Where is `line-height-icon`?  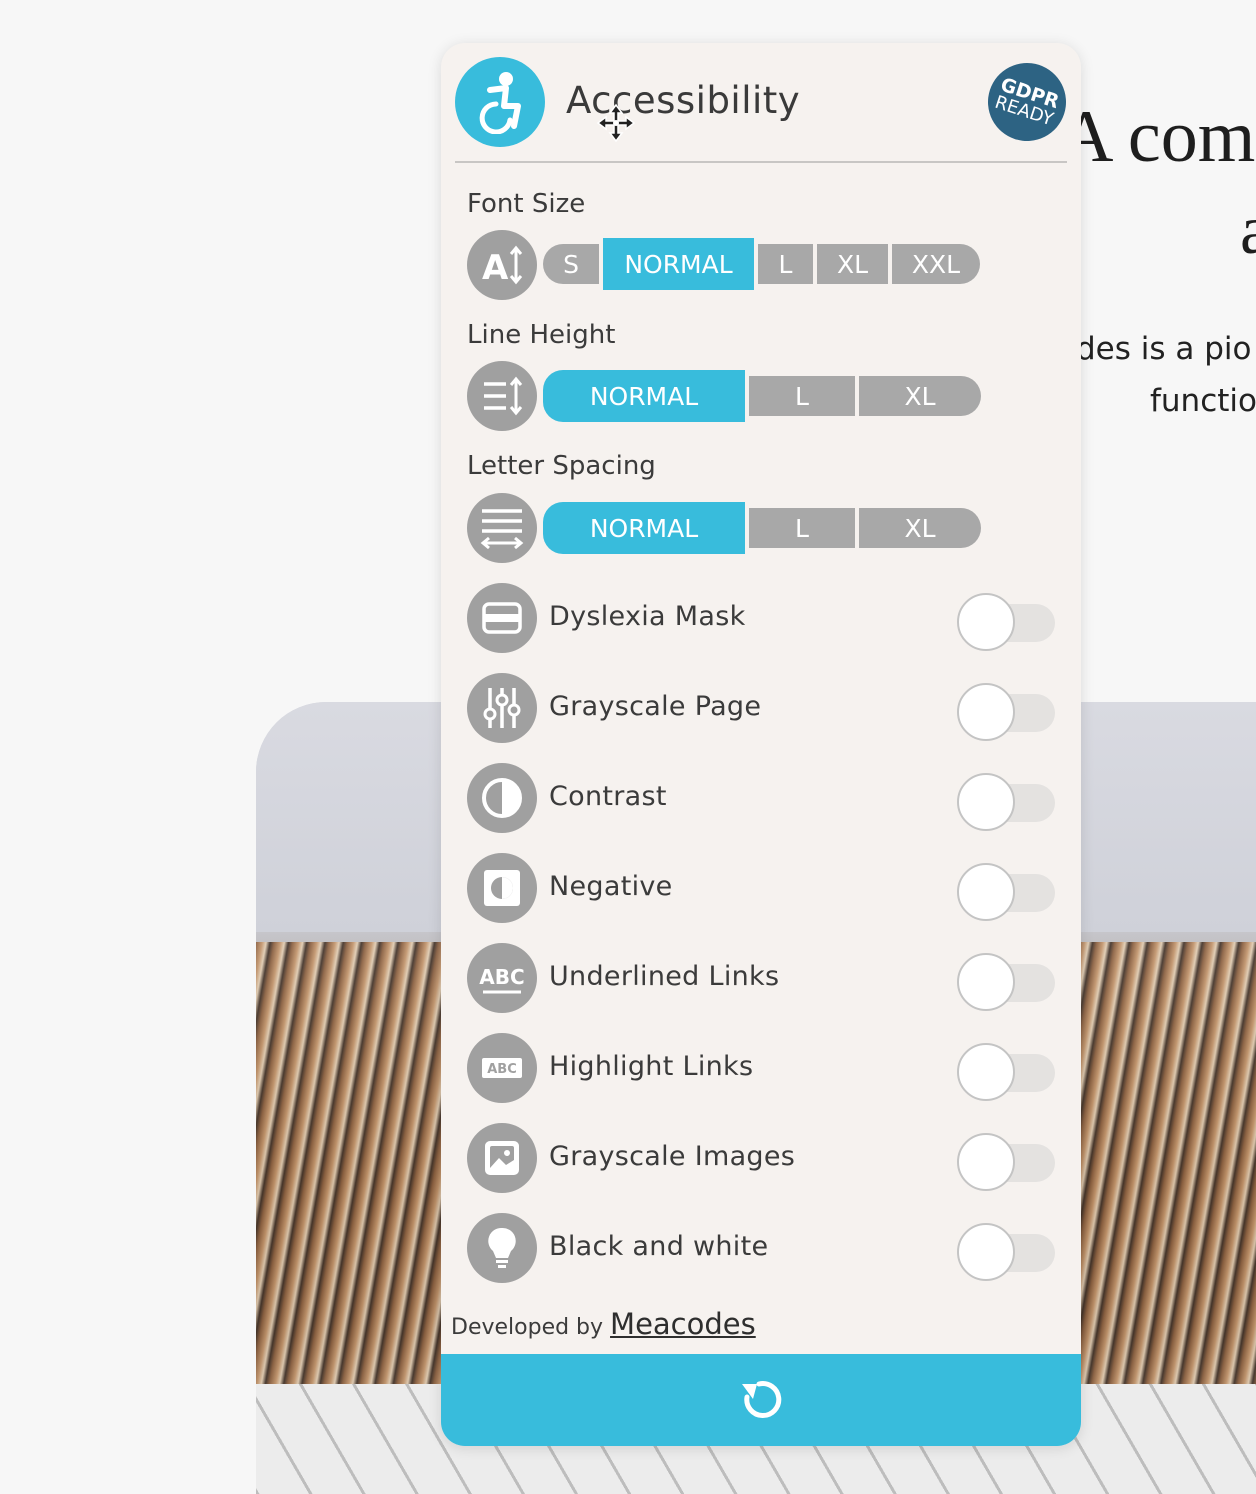
line-height-icon is located at coordinates (502, 396).